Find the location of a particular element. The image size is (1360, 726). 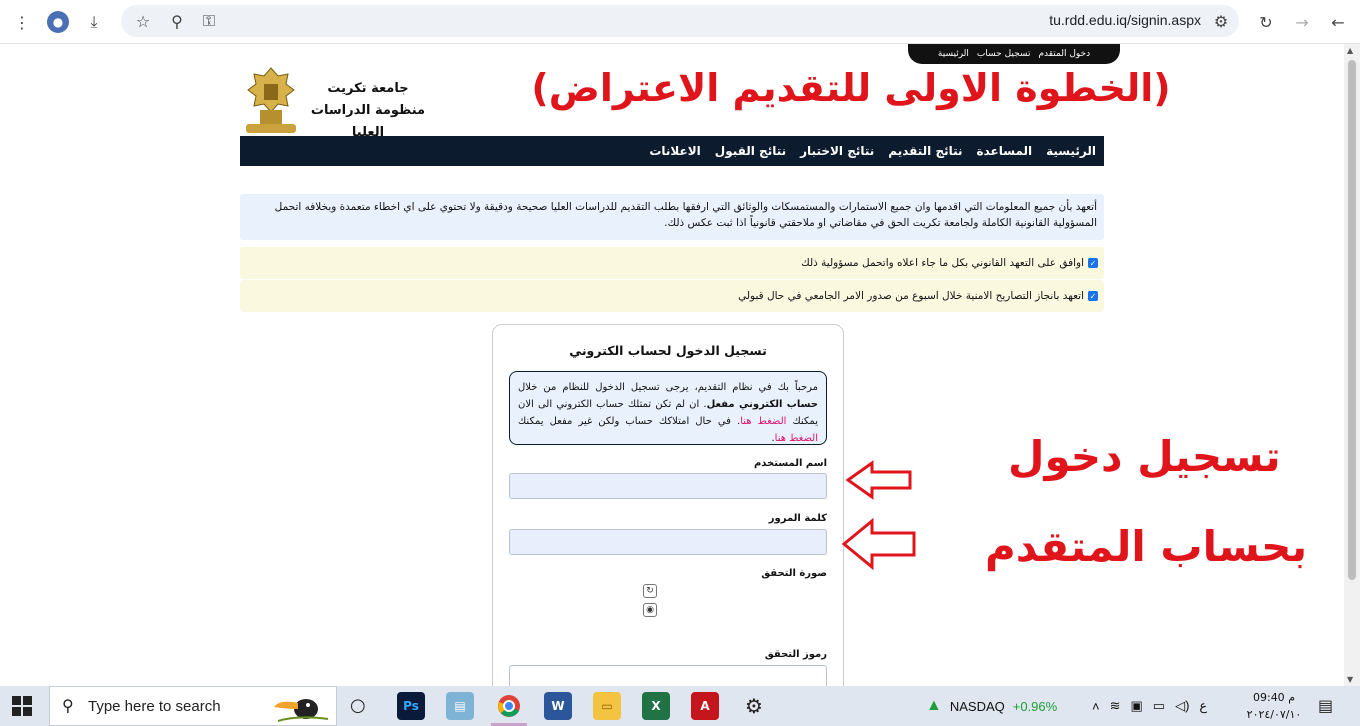

nav-announcements: الاعلانات is located at coordinates (674, 151).